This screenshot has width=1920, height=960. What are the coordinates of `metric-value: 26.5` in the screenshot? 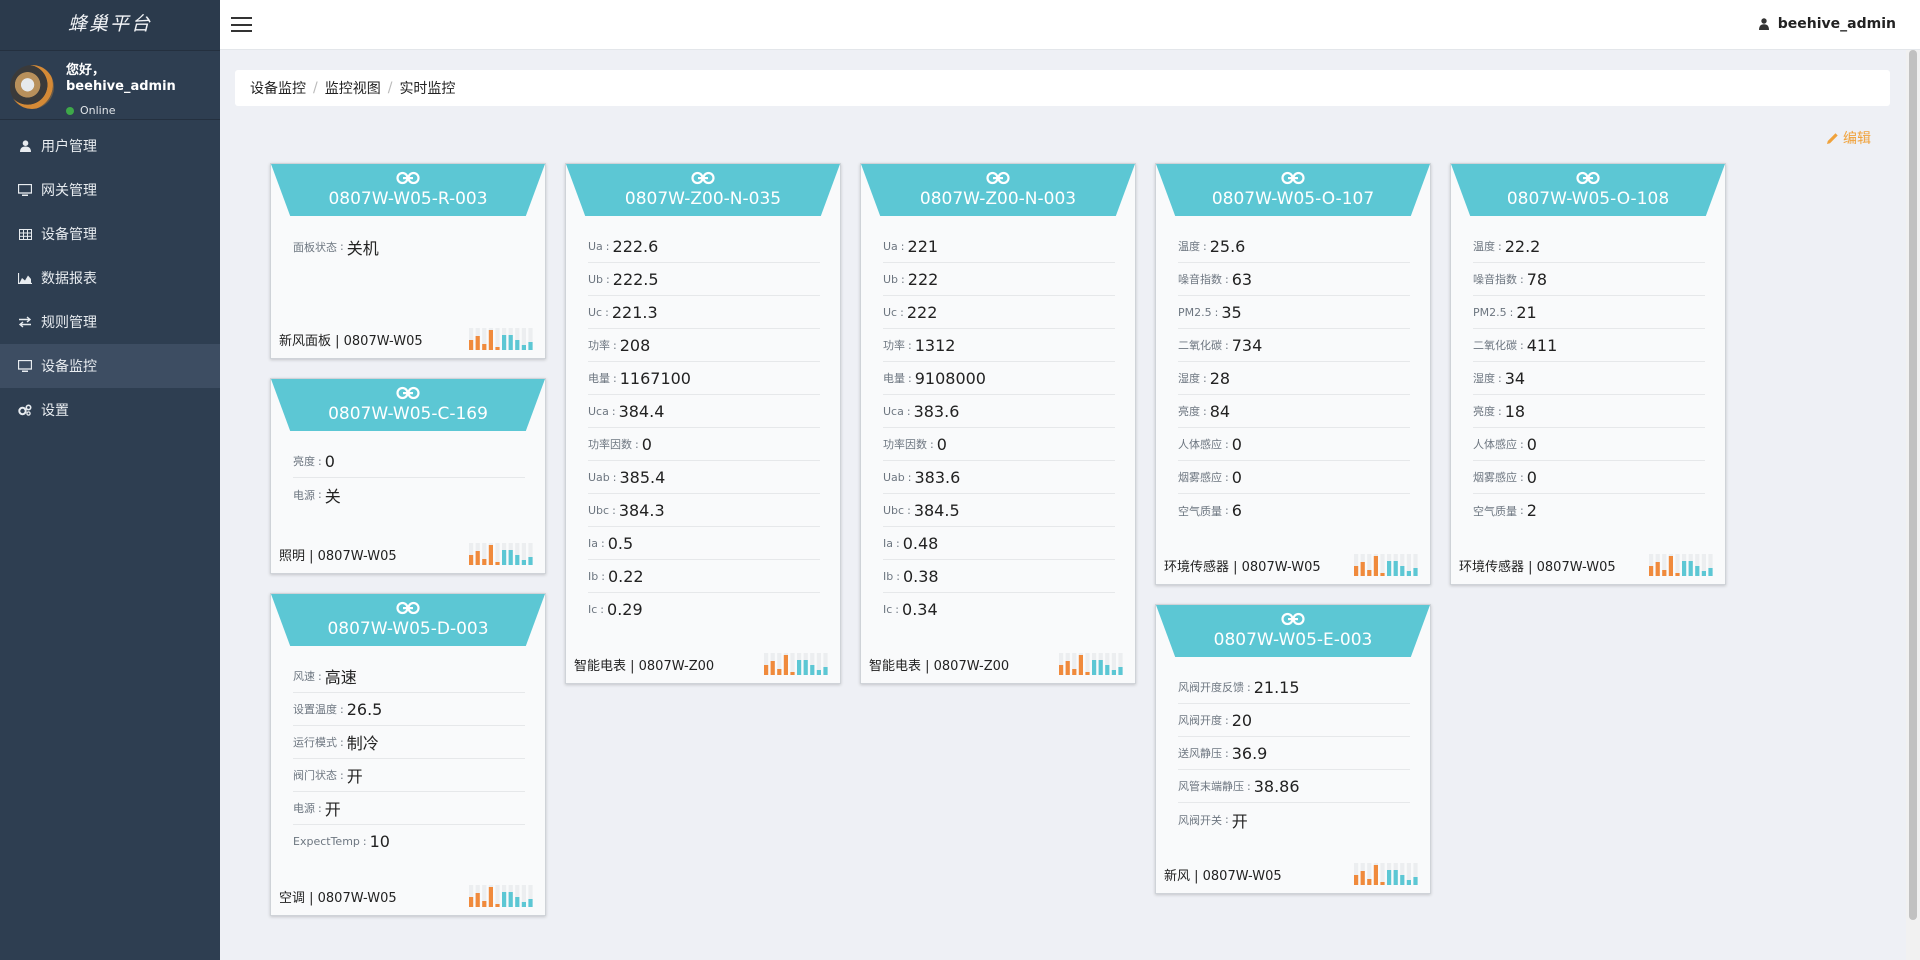 It's located at (364, 709).